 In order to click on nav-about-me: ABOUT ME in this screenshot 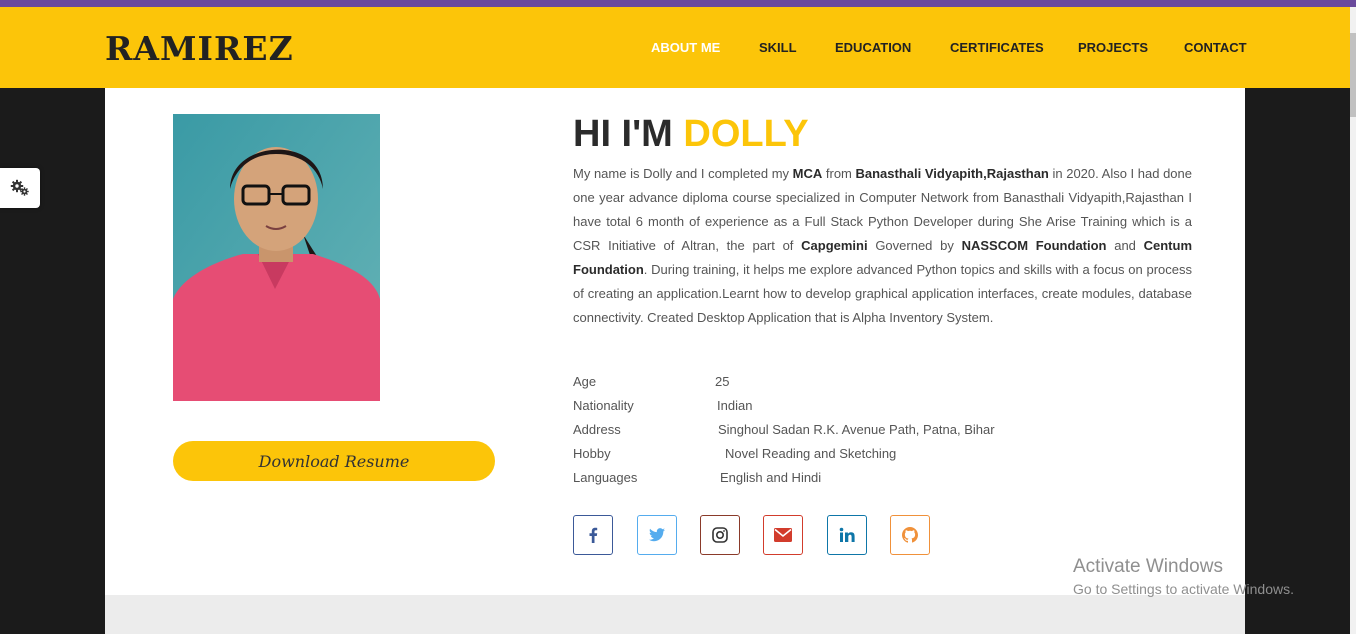, I will do `click(685, 47)`.